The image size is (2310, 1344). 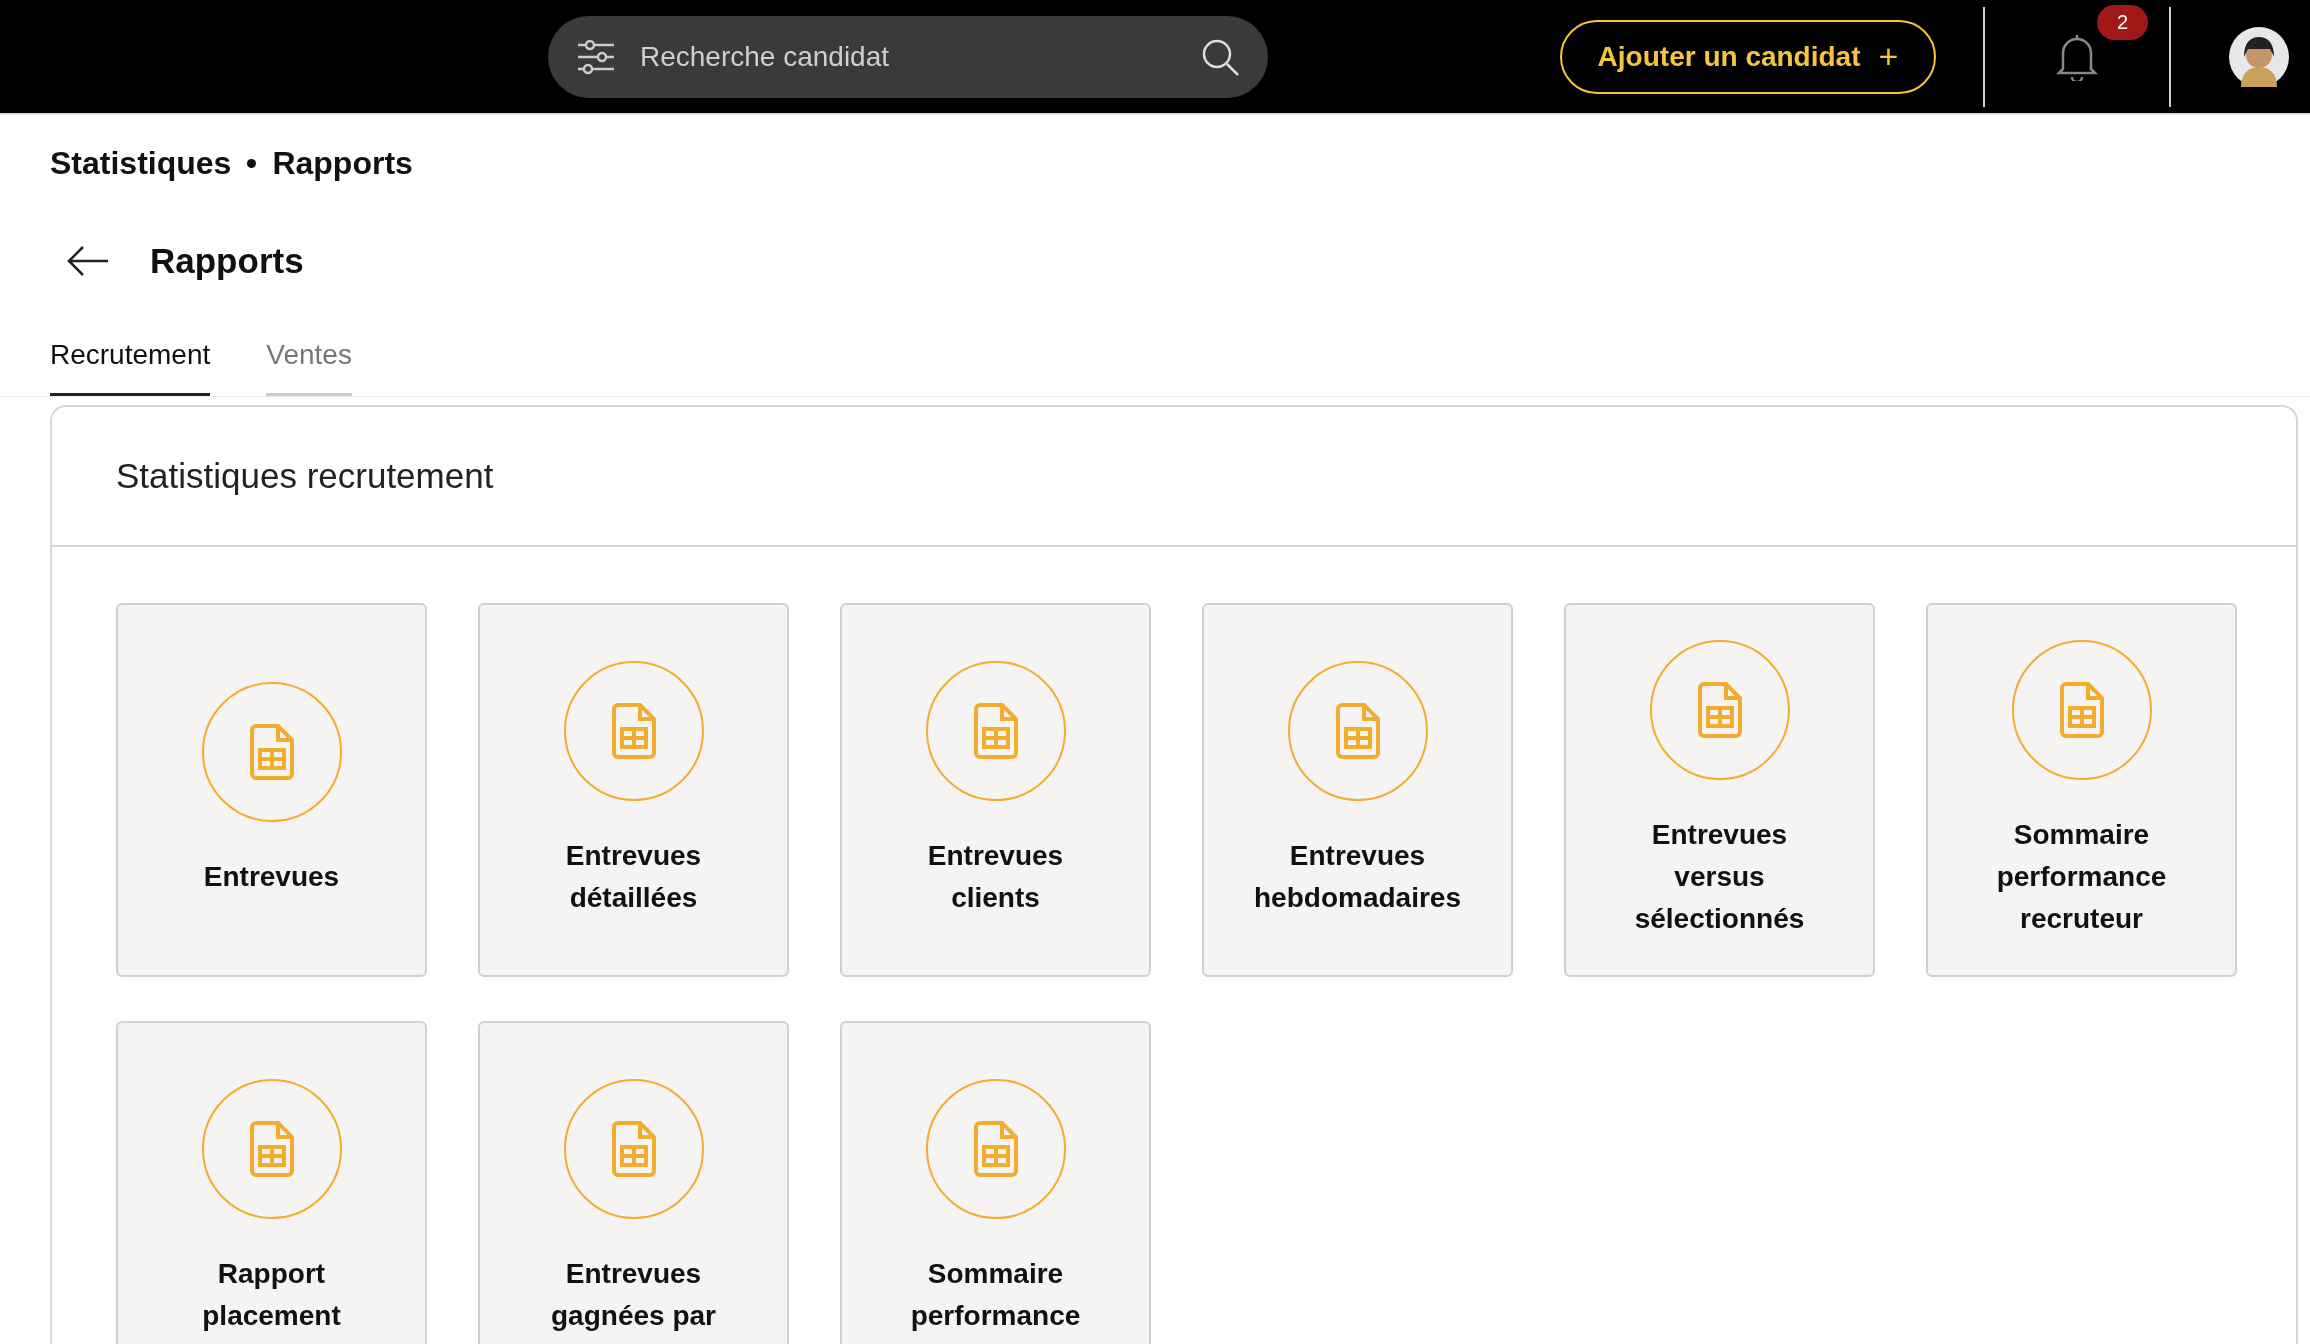 What do you see at coordinates (130, 367) in the screenshot?
I see `tab: Recrutement` at bounding box center [130, 367].